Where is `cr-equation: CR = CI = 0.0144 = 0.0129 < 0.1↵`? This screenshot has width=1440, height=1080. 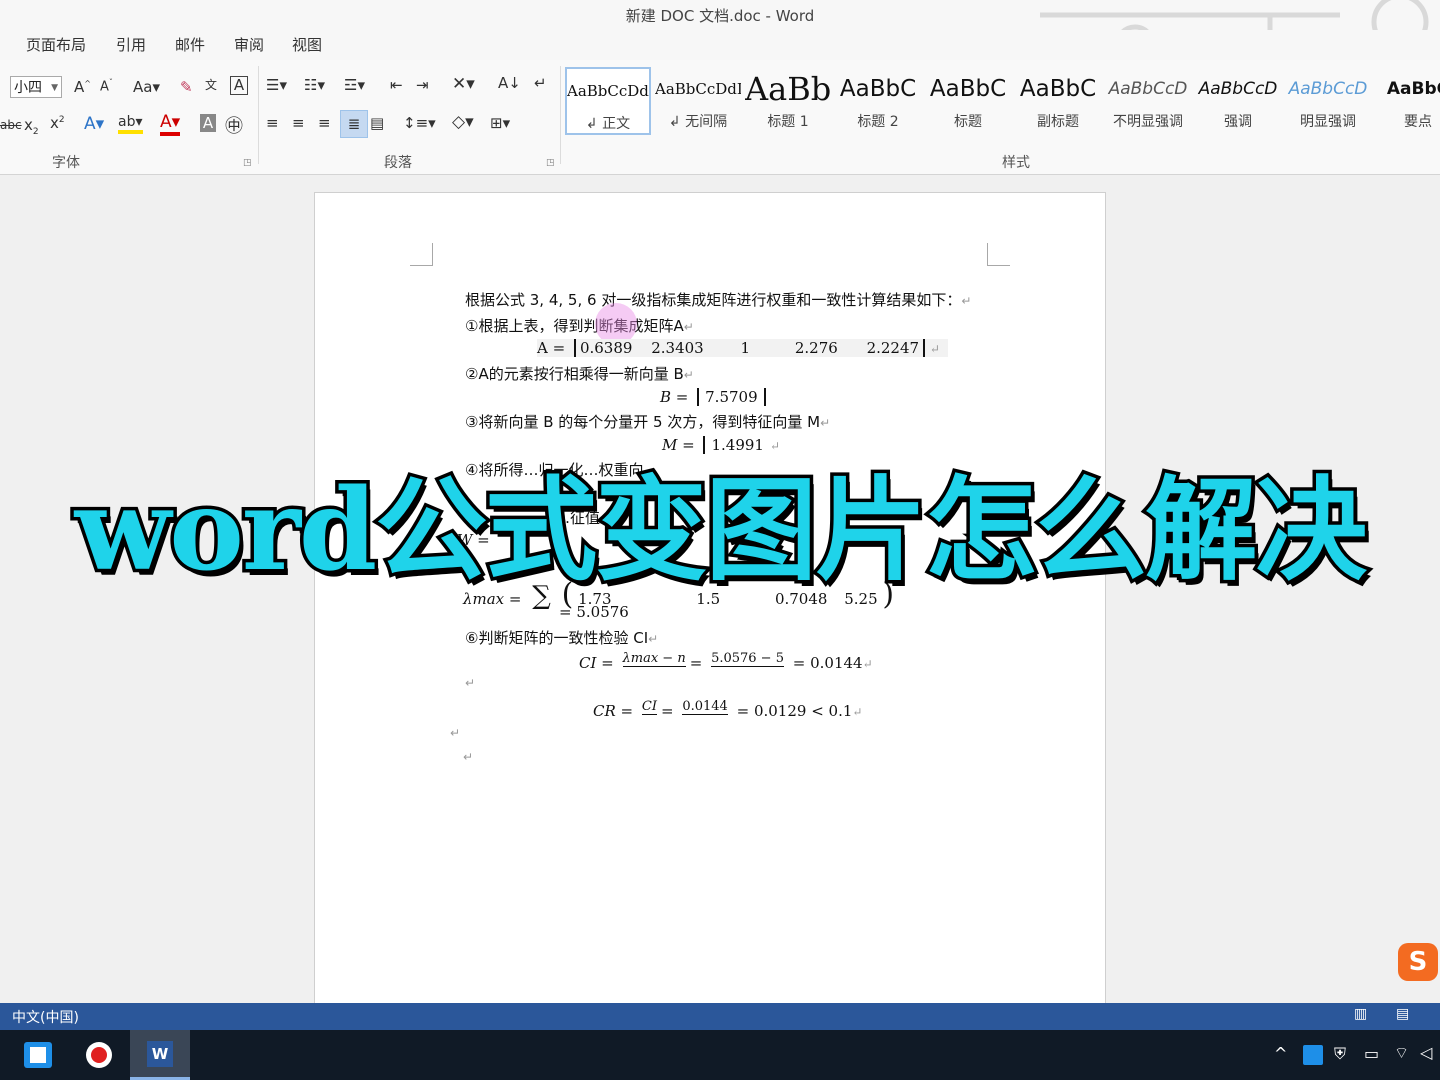 cr-equation: CR = CI = 0.0144 = 0.0129 < 0.1↵ is located at coordinates (728, 709).